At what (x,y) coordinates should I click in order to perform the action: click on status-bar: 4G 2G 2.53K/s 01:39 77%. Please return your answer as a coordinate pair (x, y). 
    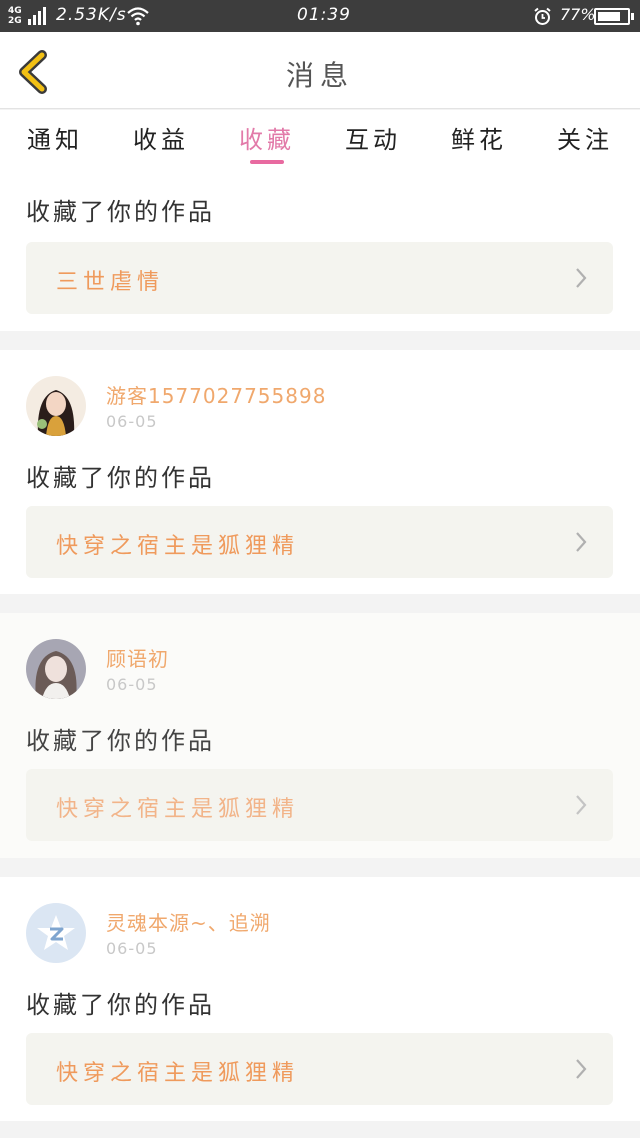
    Looking at the image, I should click on (320, 16).